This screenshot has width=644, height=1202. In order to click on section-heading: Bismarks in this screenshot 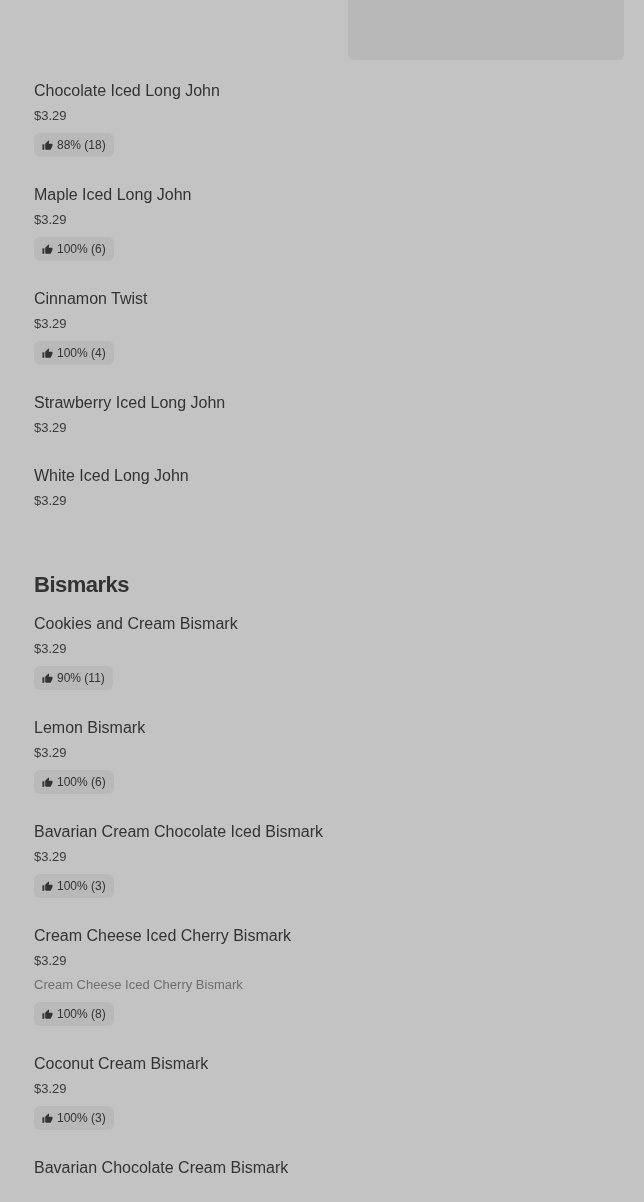, I will do `click(82, 585)`.